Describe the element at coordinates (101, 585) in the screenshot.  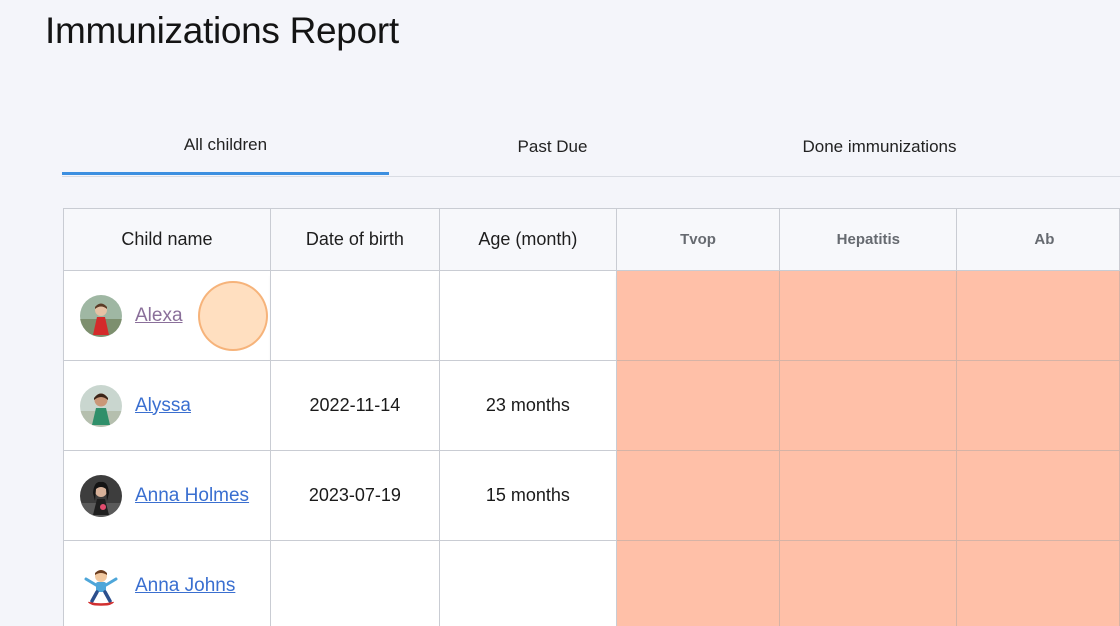
I see `child-avatar-cartoon` at that location.